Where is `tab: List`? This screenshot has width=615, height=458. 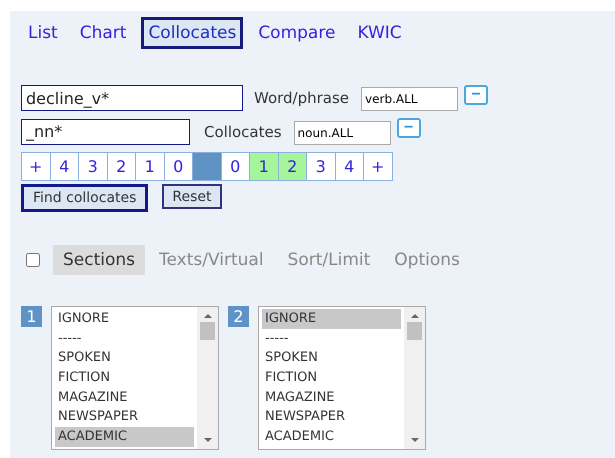
tab: List is located at coordinates (43, 33).